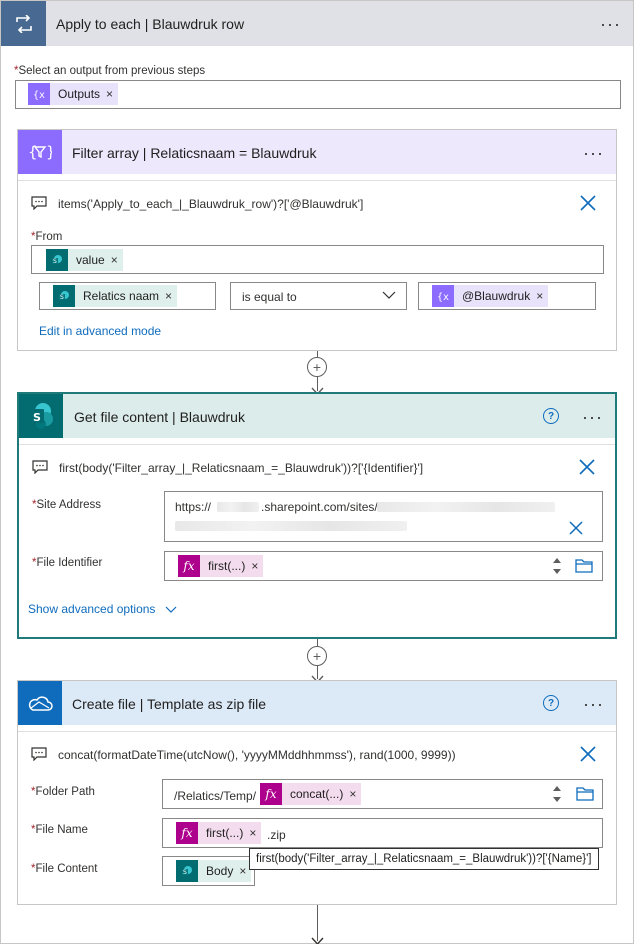  I want to click on folder-path-label: *Folder Path, so click(63, 792).